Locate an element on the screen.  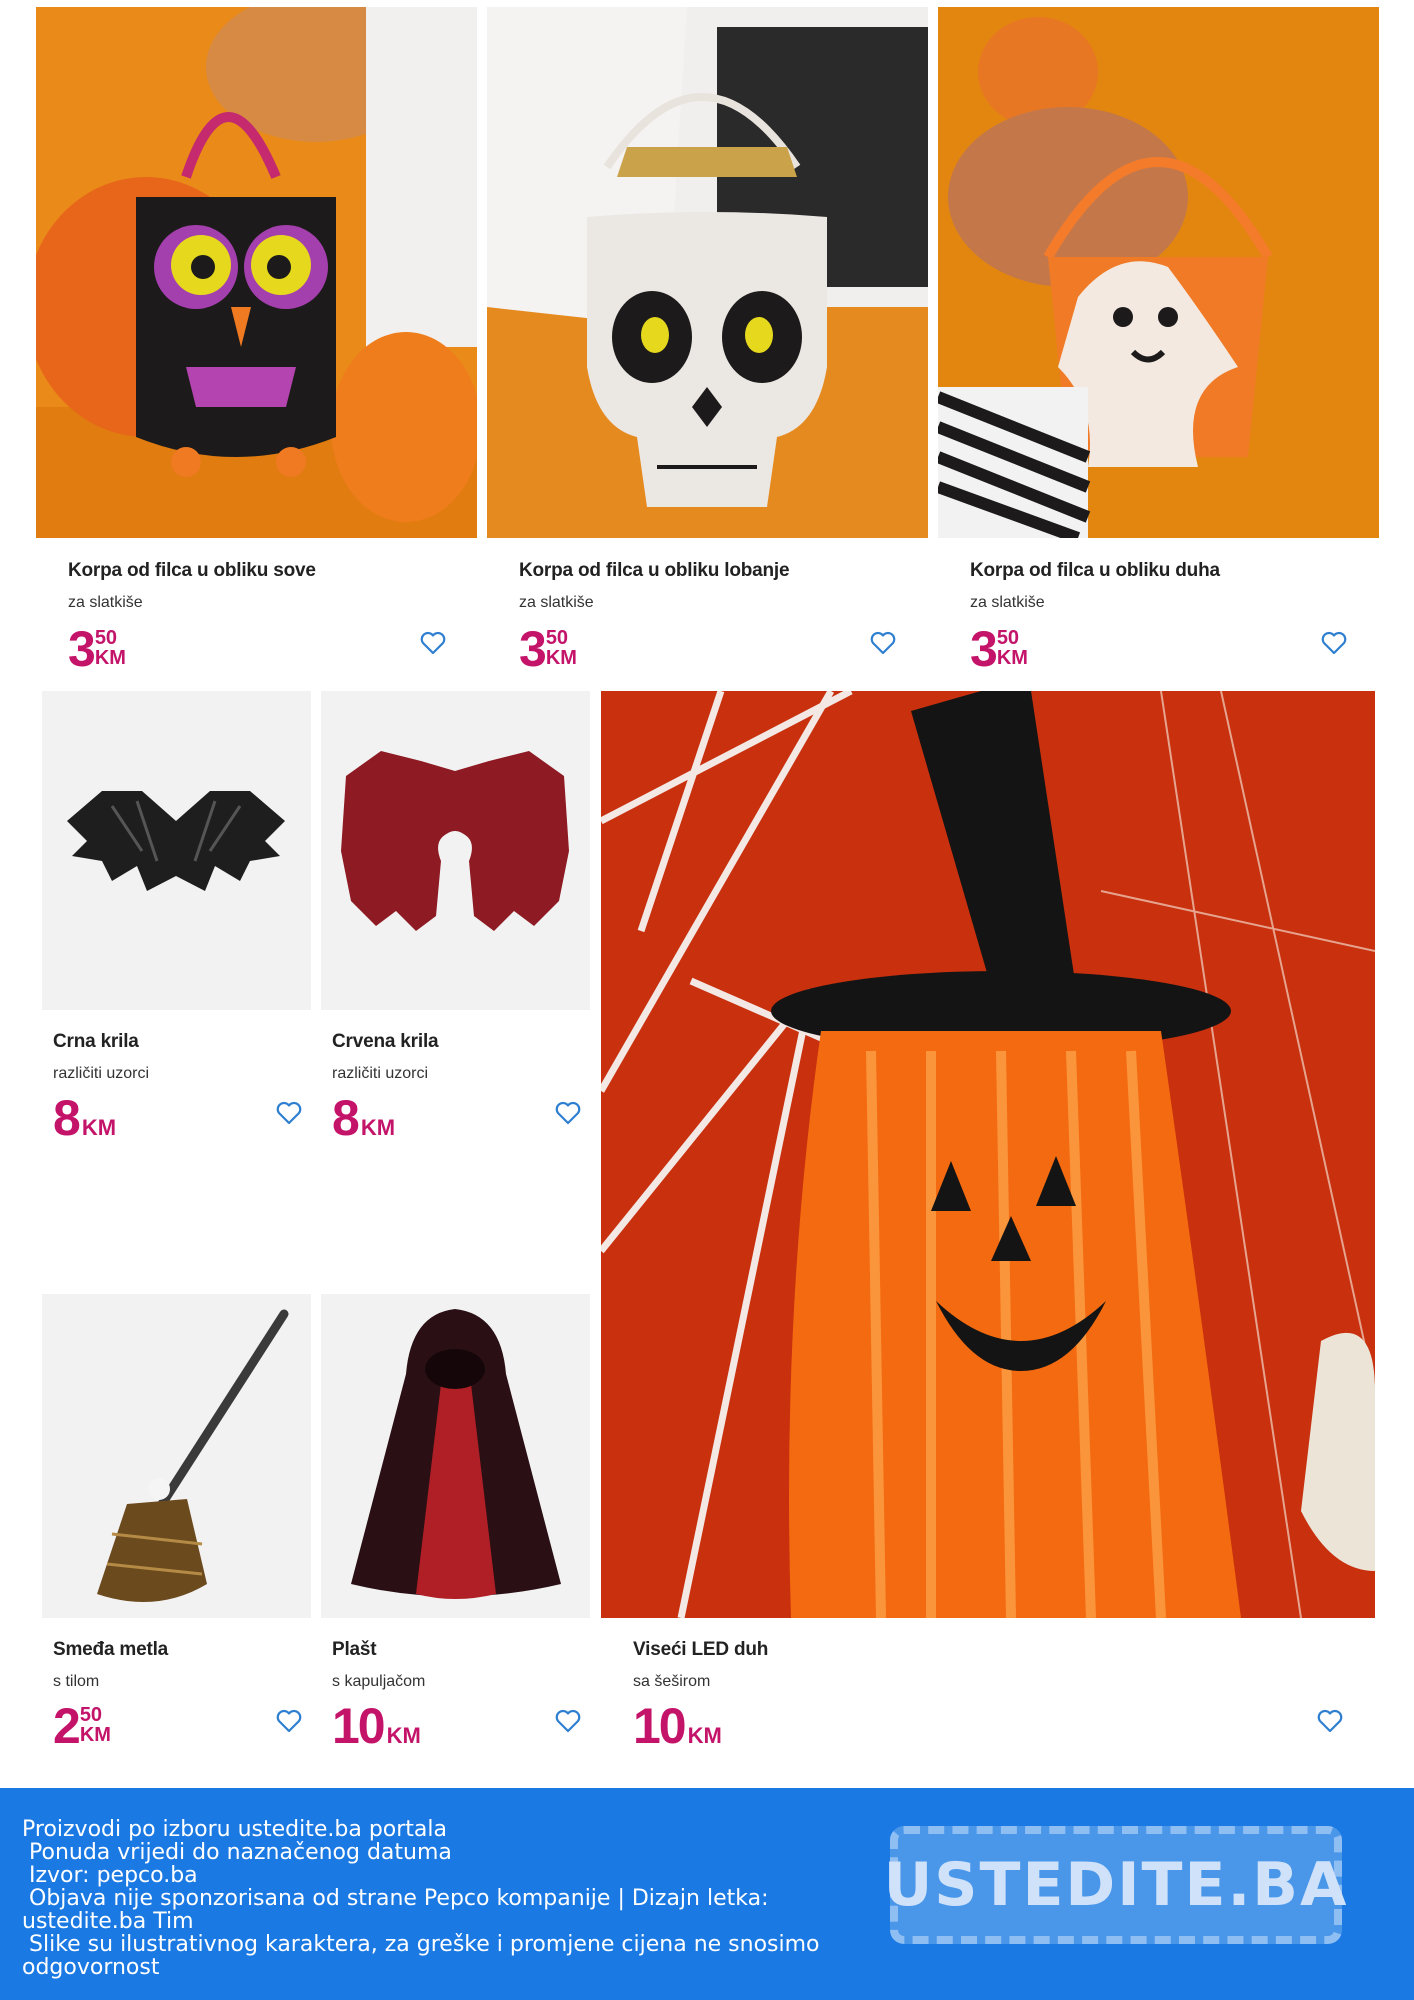
product-name: Plašt is located at coordinates (457, 1650).